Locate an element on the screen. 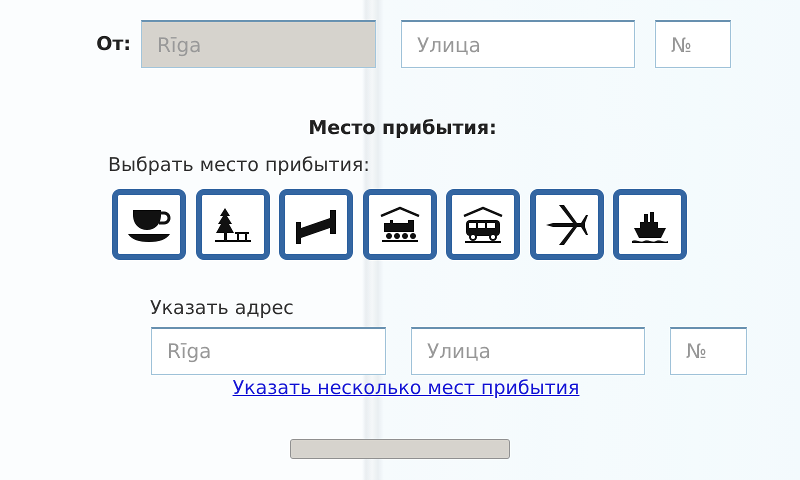 This screenshot has height=480, width=800. choose-label: Выбрать место прибытия: is located at coordinates (239, 165).